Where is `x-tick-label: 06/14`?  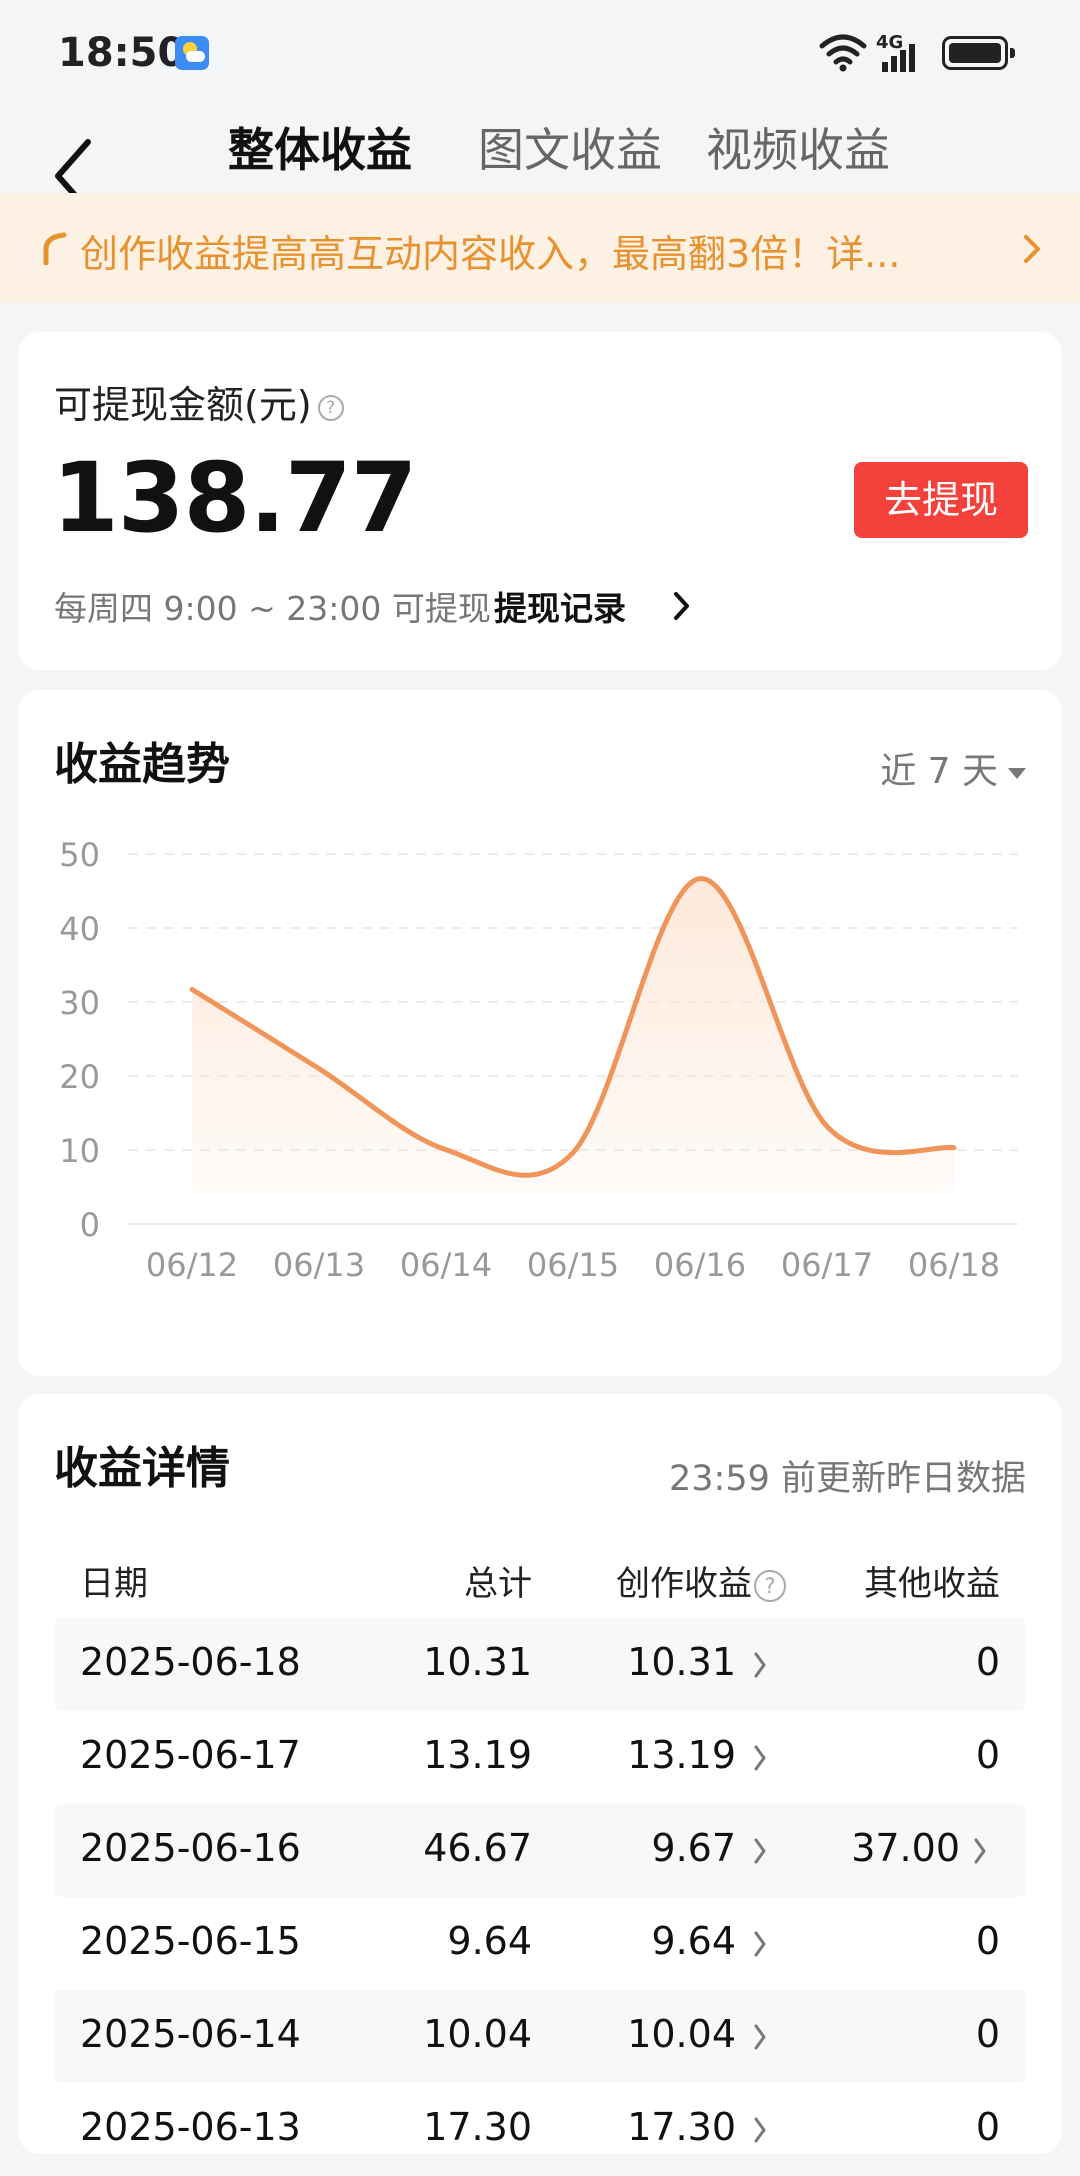
x-tick-label: 06/14 is located at coordinates (446, 1265).